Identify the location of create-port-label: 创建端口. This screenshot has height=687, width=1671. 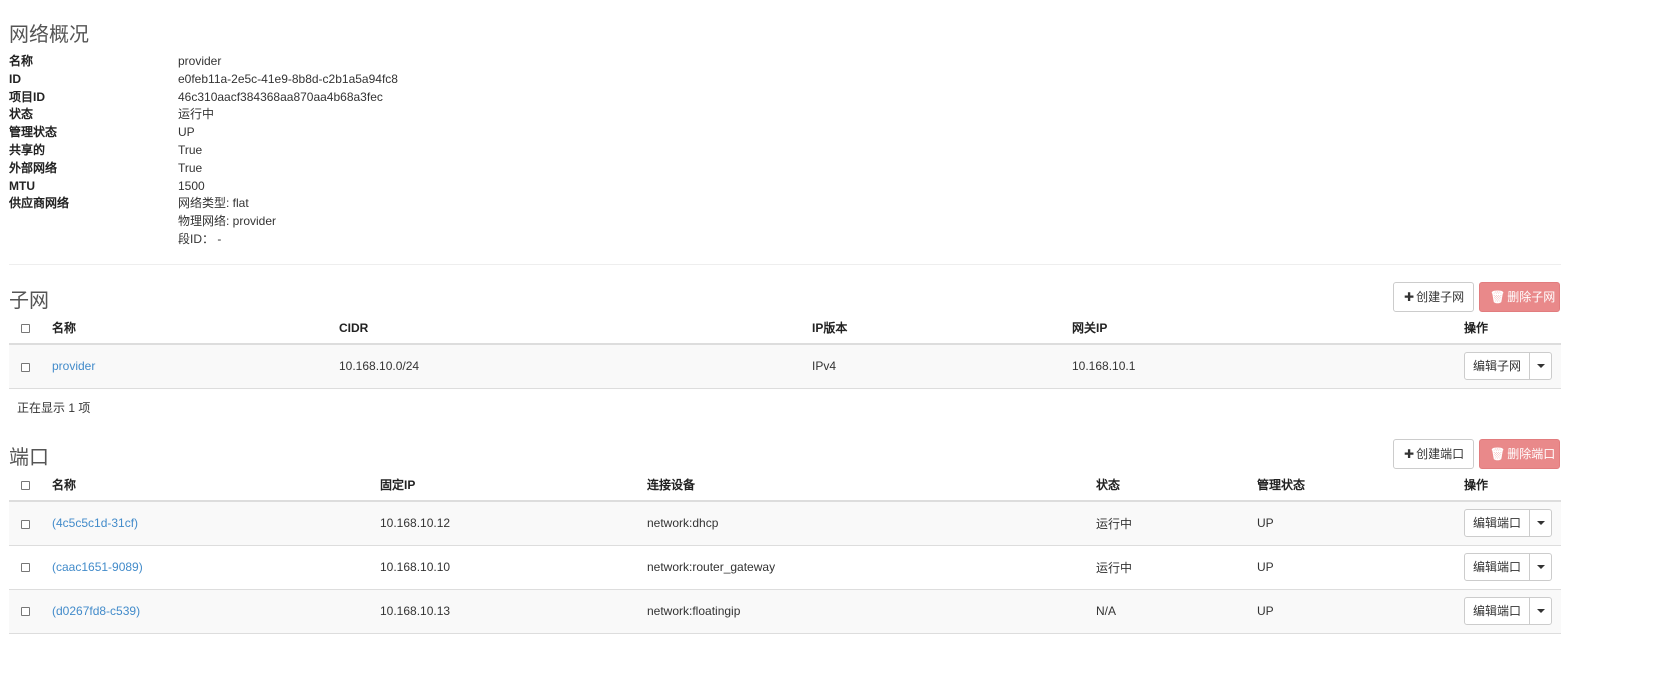
(1440, 454).